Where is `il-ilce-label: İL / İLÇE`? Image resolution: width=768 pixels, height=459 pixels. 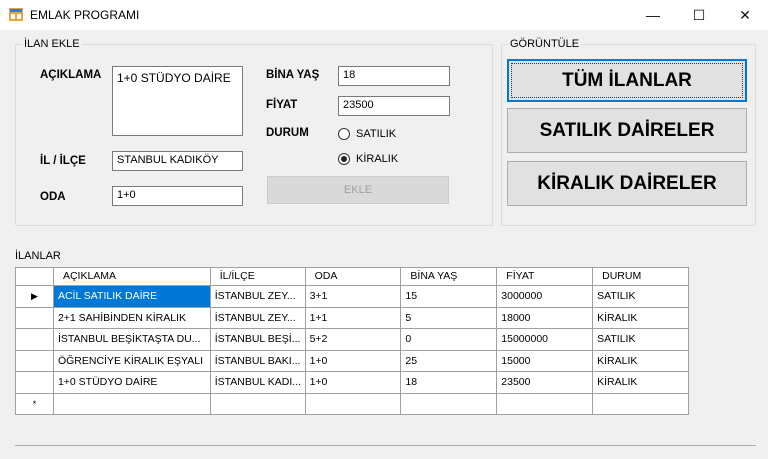
il-ilce-label: İL / İLÇE is located at coordinates (63, 161).